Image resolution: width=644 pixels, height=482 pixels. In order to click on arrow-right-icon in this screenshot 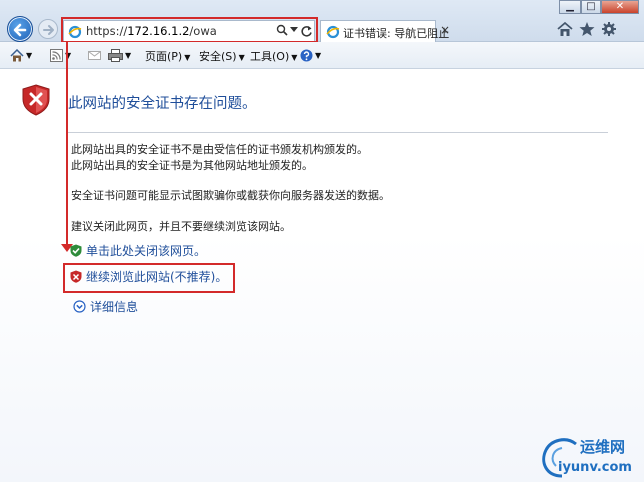, I will do `click(48, 30)`.